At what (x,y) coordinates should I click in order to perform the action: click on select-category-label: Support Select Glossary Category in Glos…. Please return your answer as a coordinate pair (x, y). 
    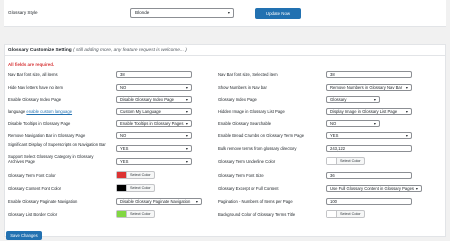
    Looking at the image, I should click on (51, 159).